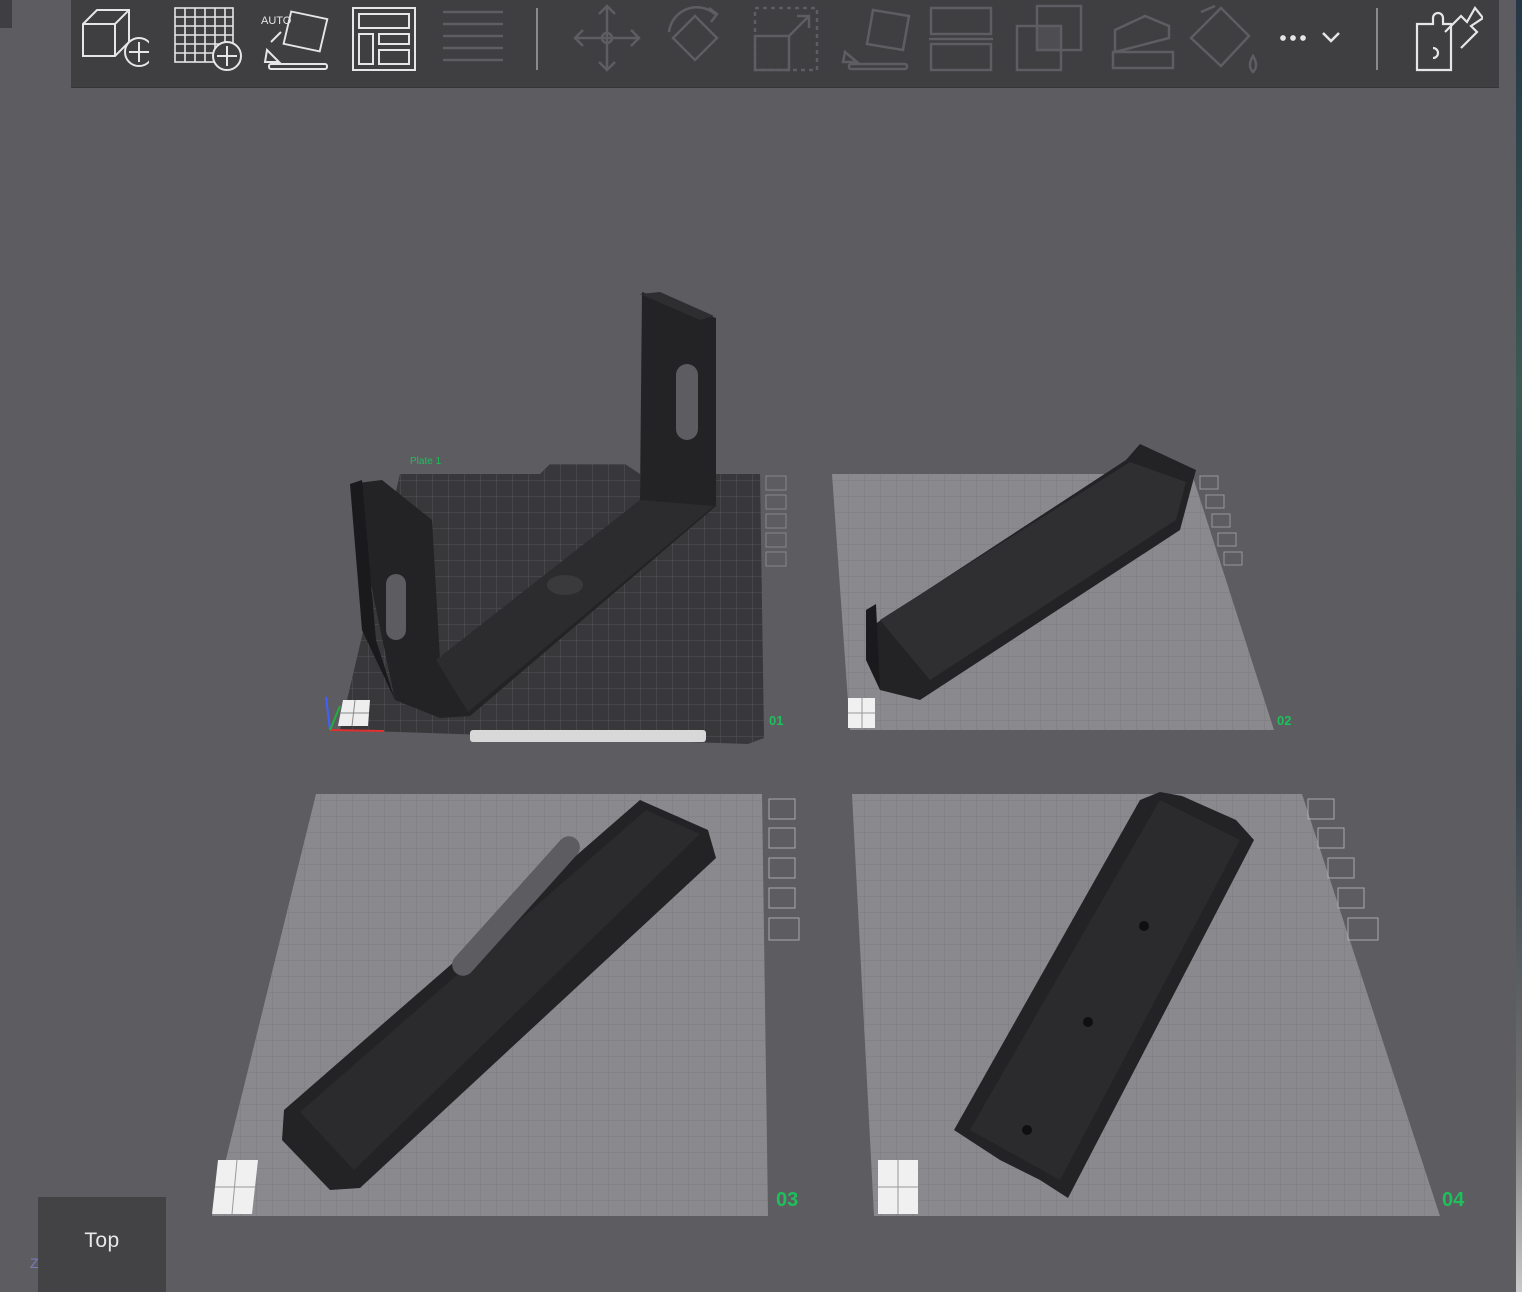  I want to click on view-name: Top, so click(102, 1240).